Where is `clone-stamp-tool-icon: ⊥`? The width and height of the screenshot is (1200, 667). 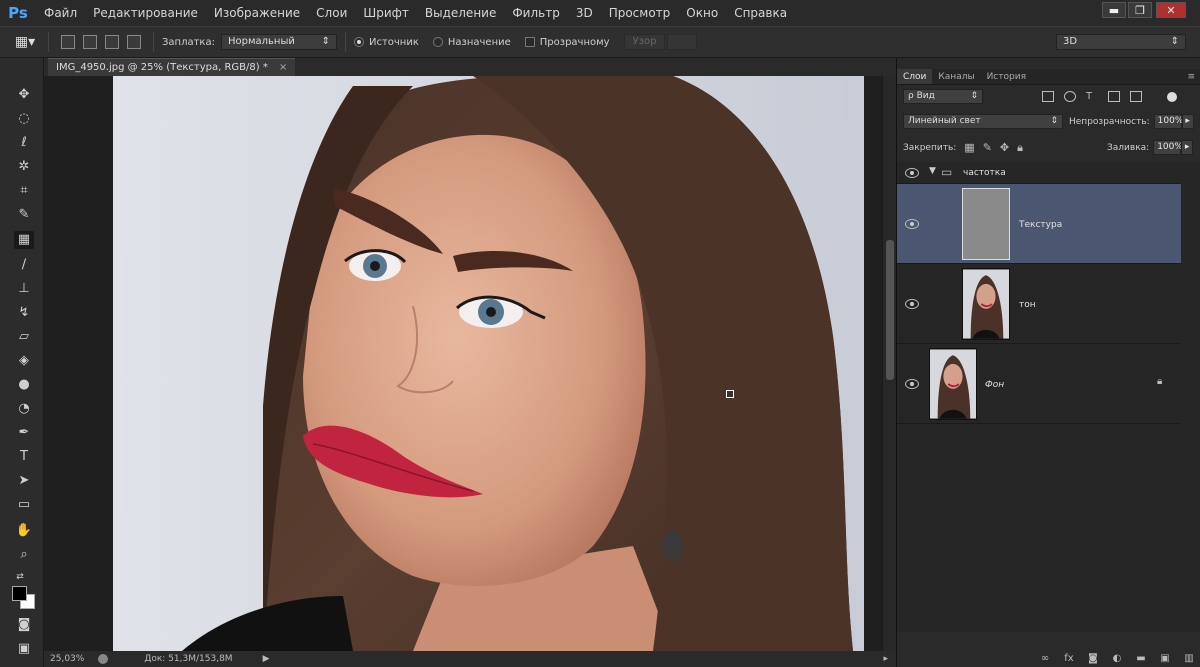 clone-stamp-tool-icon: ⊥ is located at coordinates (24, 289).